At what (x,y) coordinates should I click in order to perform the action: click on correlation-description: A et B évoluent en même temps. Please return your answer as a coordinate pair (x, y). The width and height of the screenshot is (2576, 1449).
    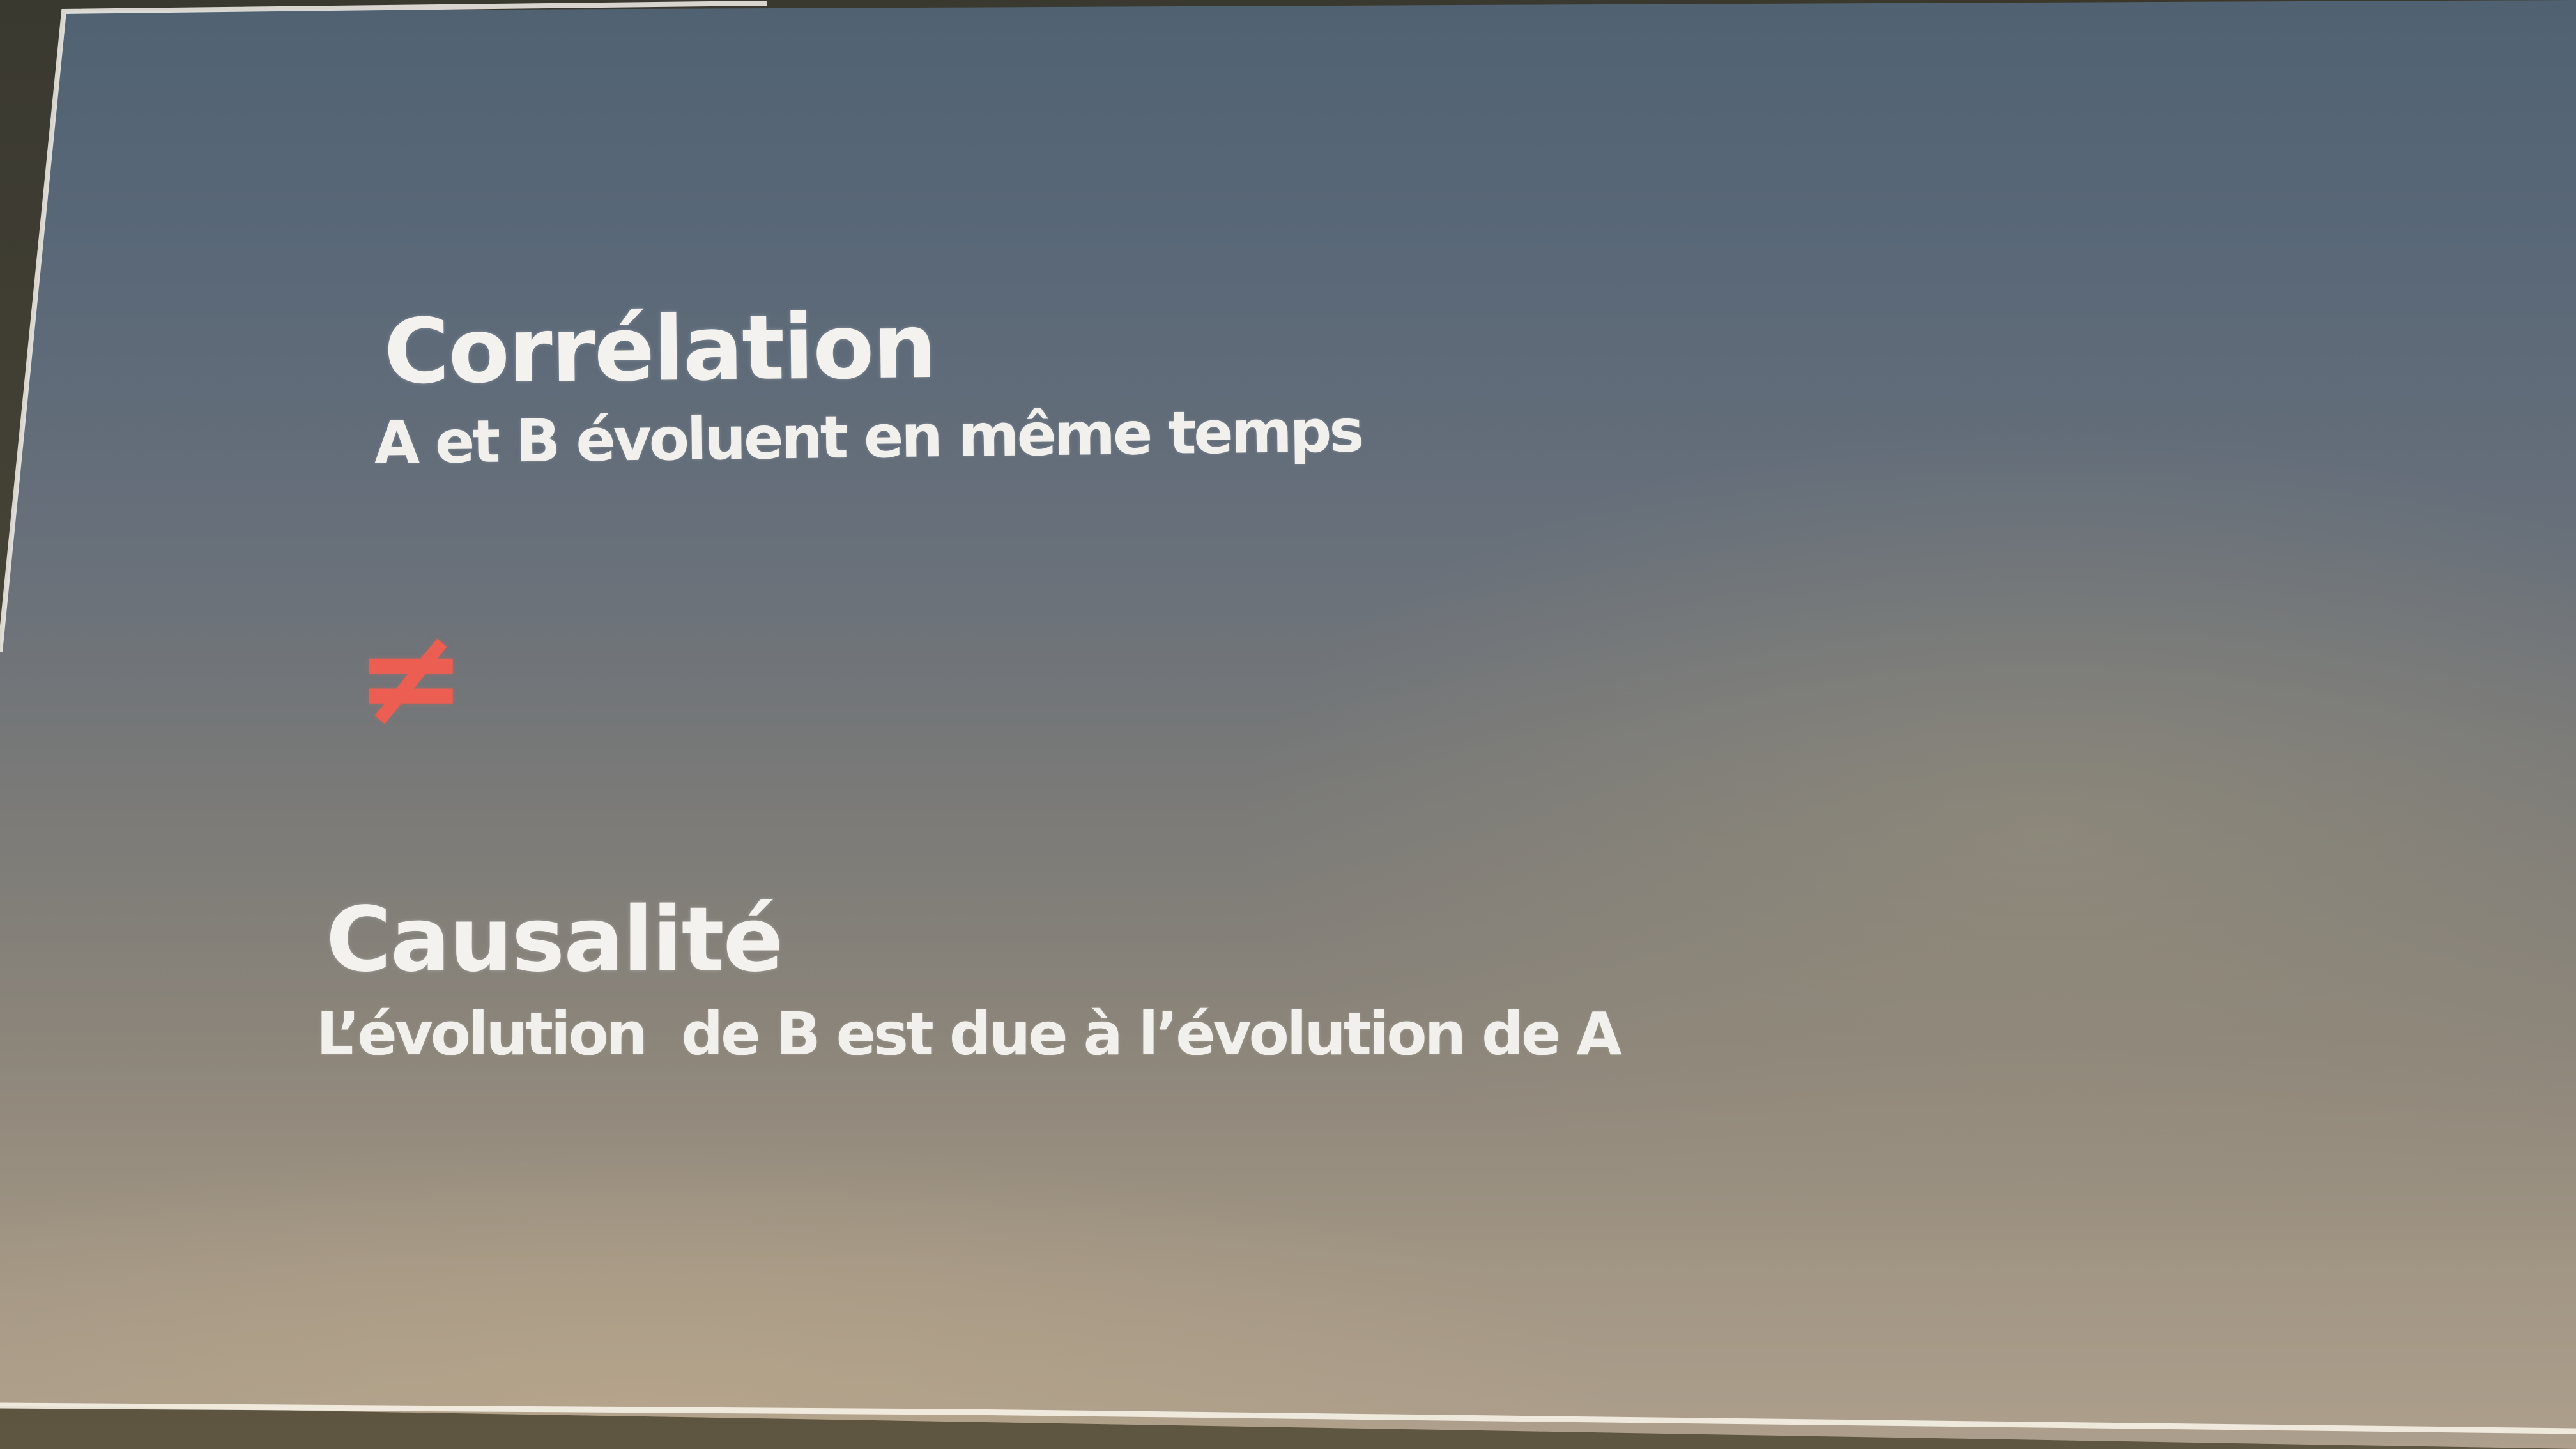
    Looking at the image, I should click on (868, 437).